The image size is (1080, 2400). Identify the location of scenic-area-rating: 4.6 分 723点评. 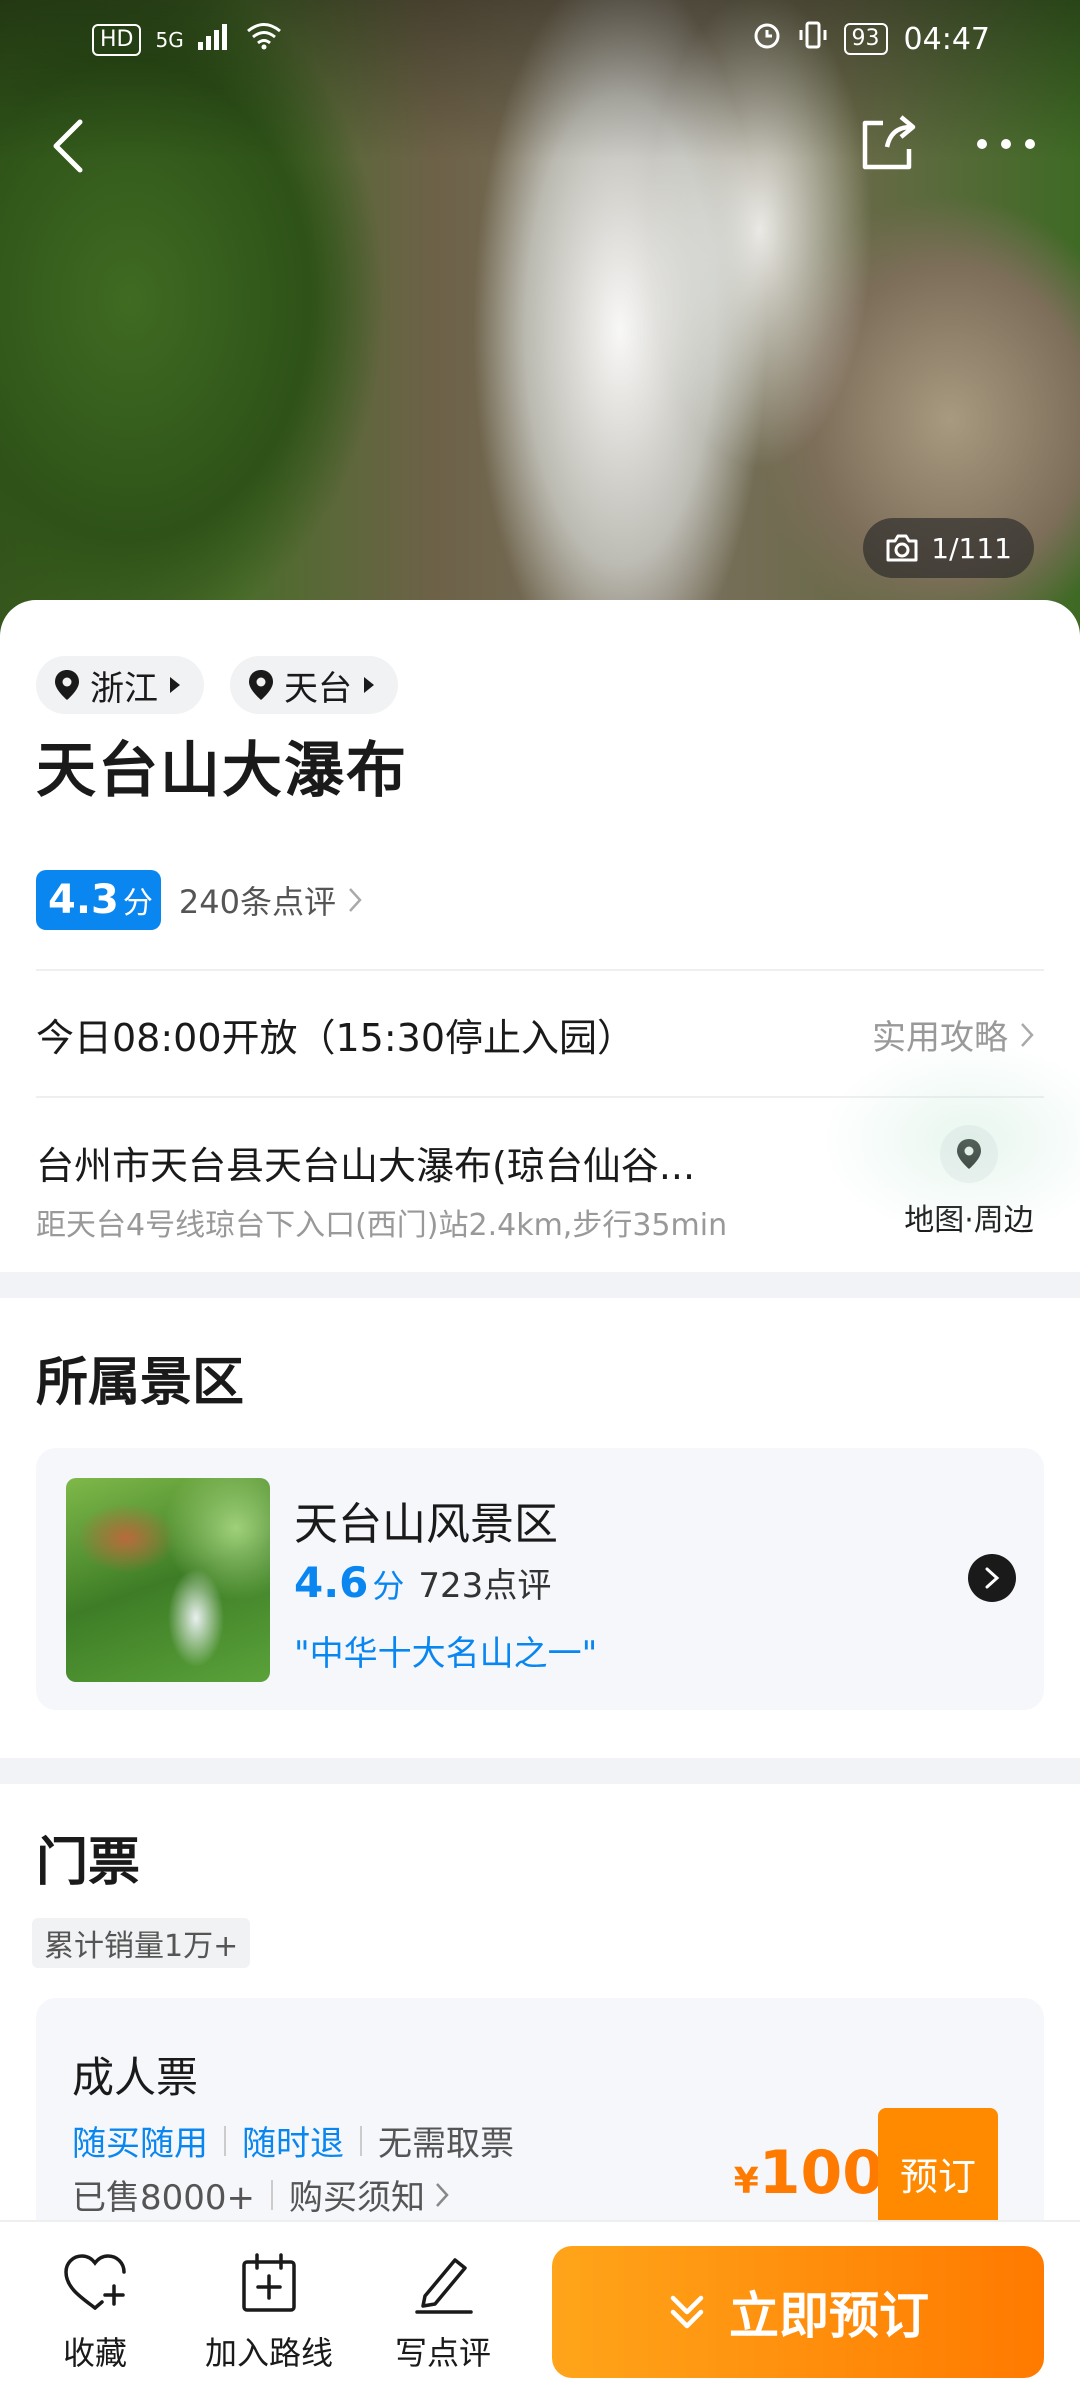
(422, 1582).